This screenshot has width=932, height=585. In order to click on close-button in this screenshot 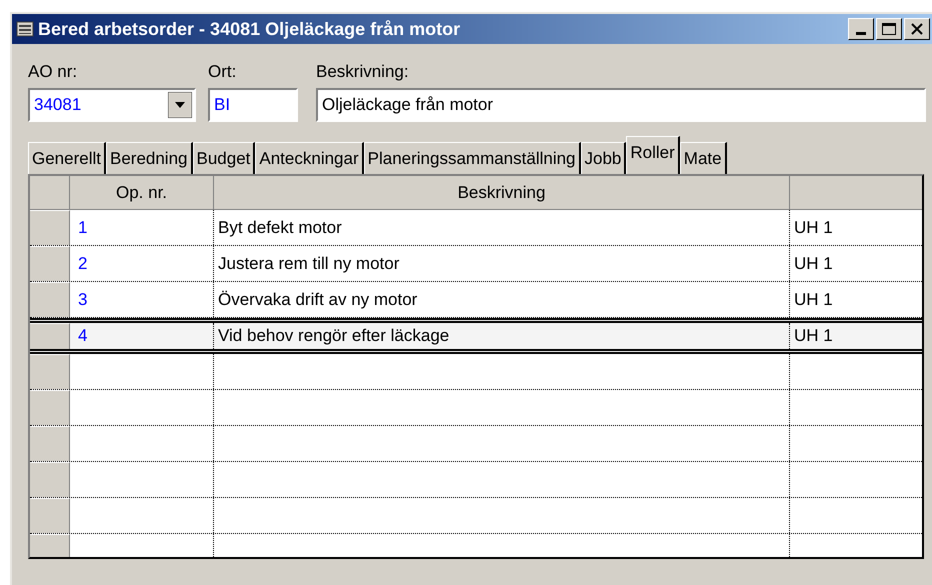, I will do `click(917, 29)`.